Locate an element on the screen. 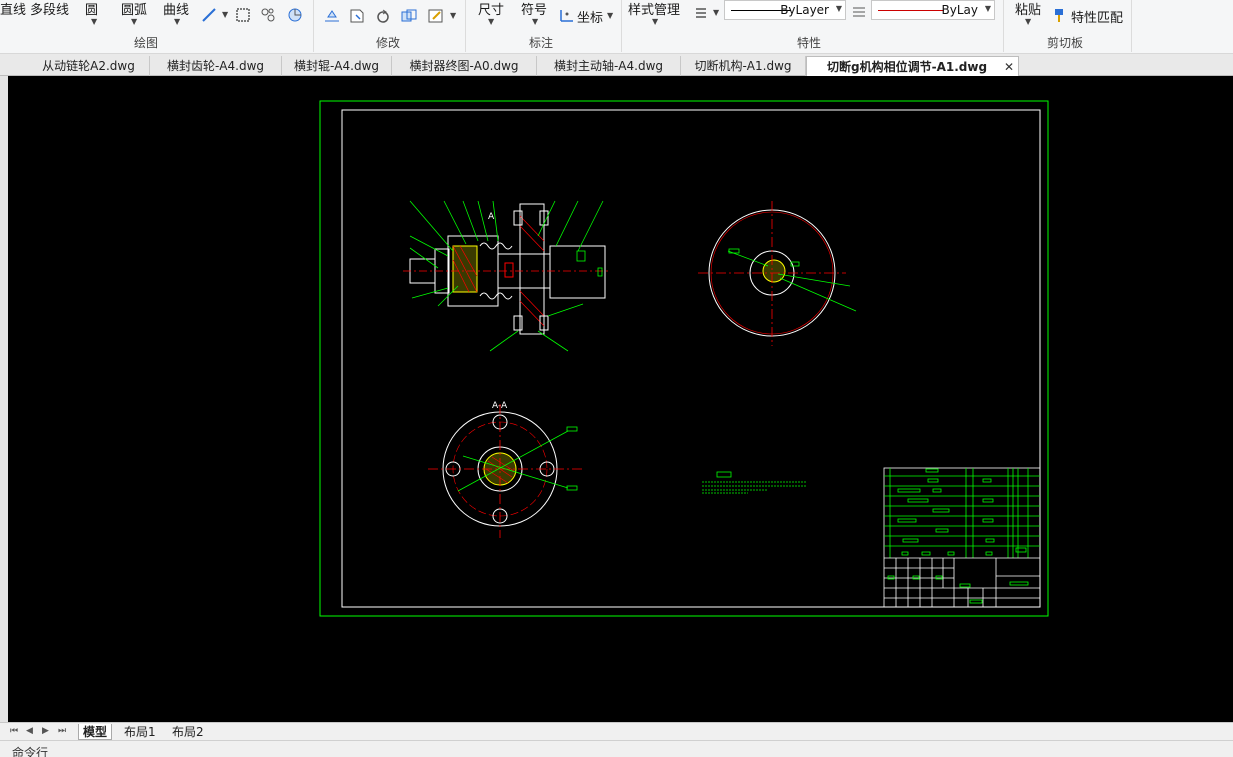  dimension-button: 尺寸 is located at coordinates (491, 9).